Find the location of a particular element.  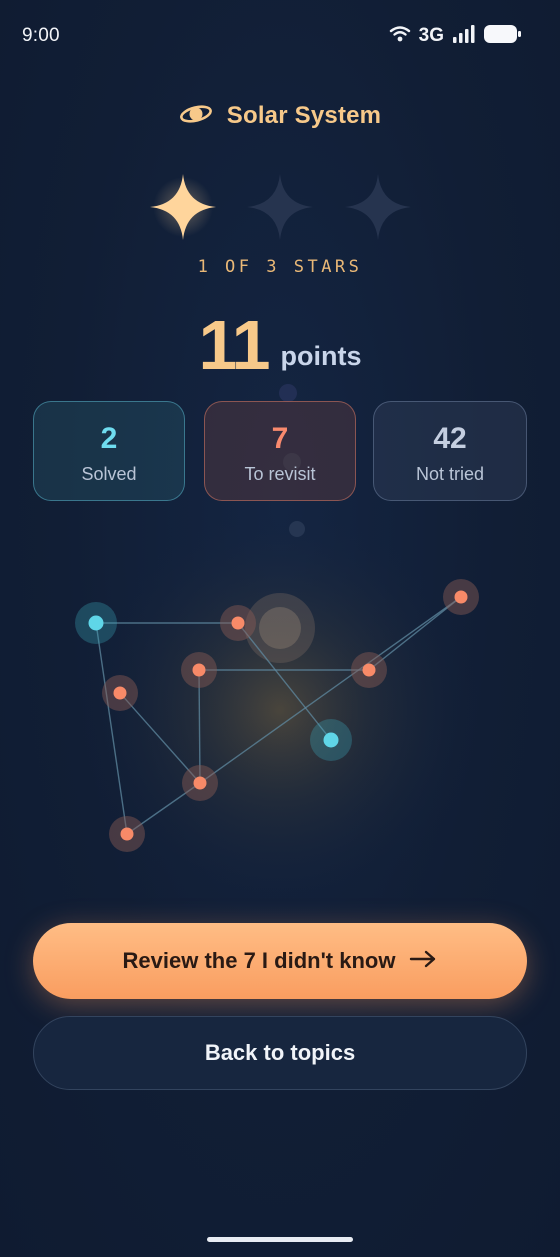

score-value: 11 is located at coordinates (234, 345).